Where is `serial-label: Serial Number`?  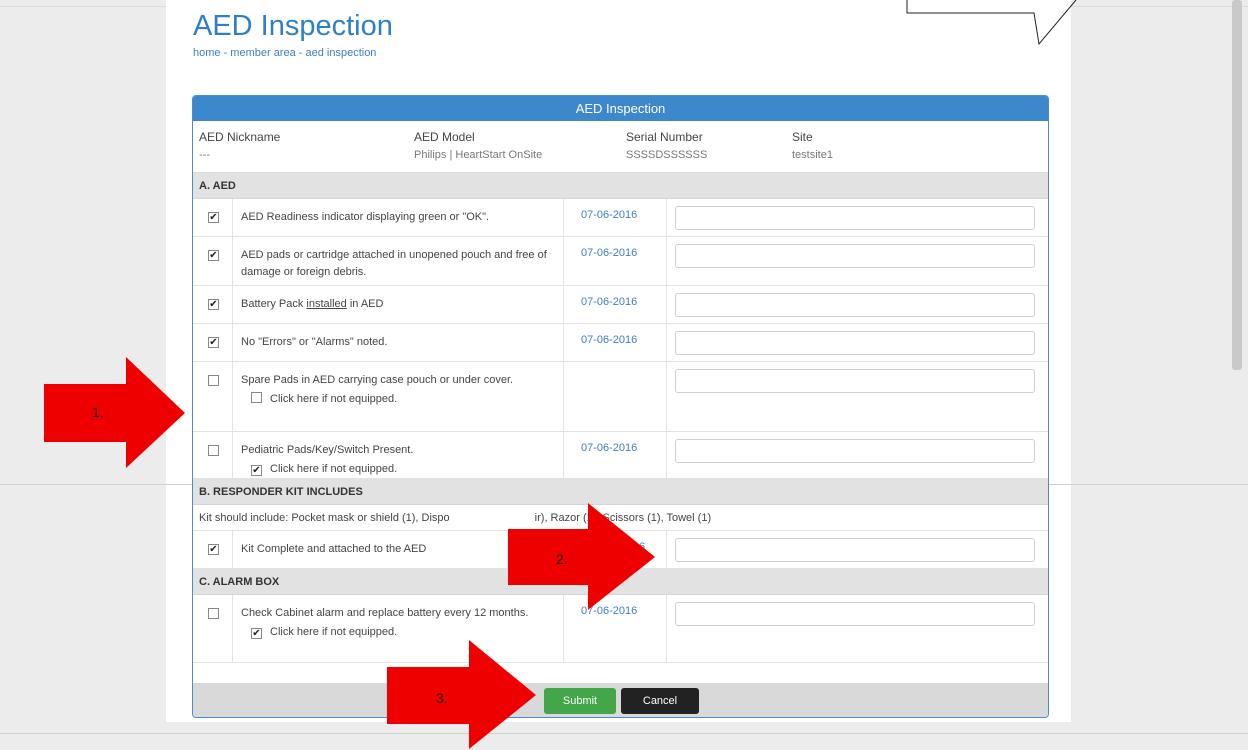
serial-label: Serial Number is located at coordinates (664, 137).